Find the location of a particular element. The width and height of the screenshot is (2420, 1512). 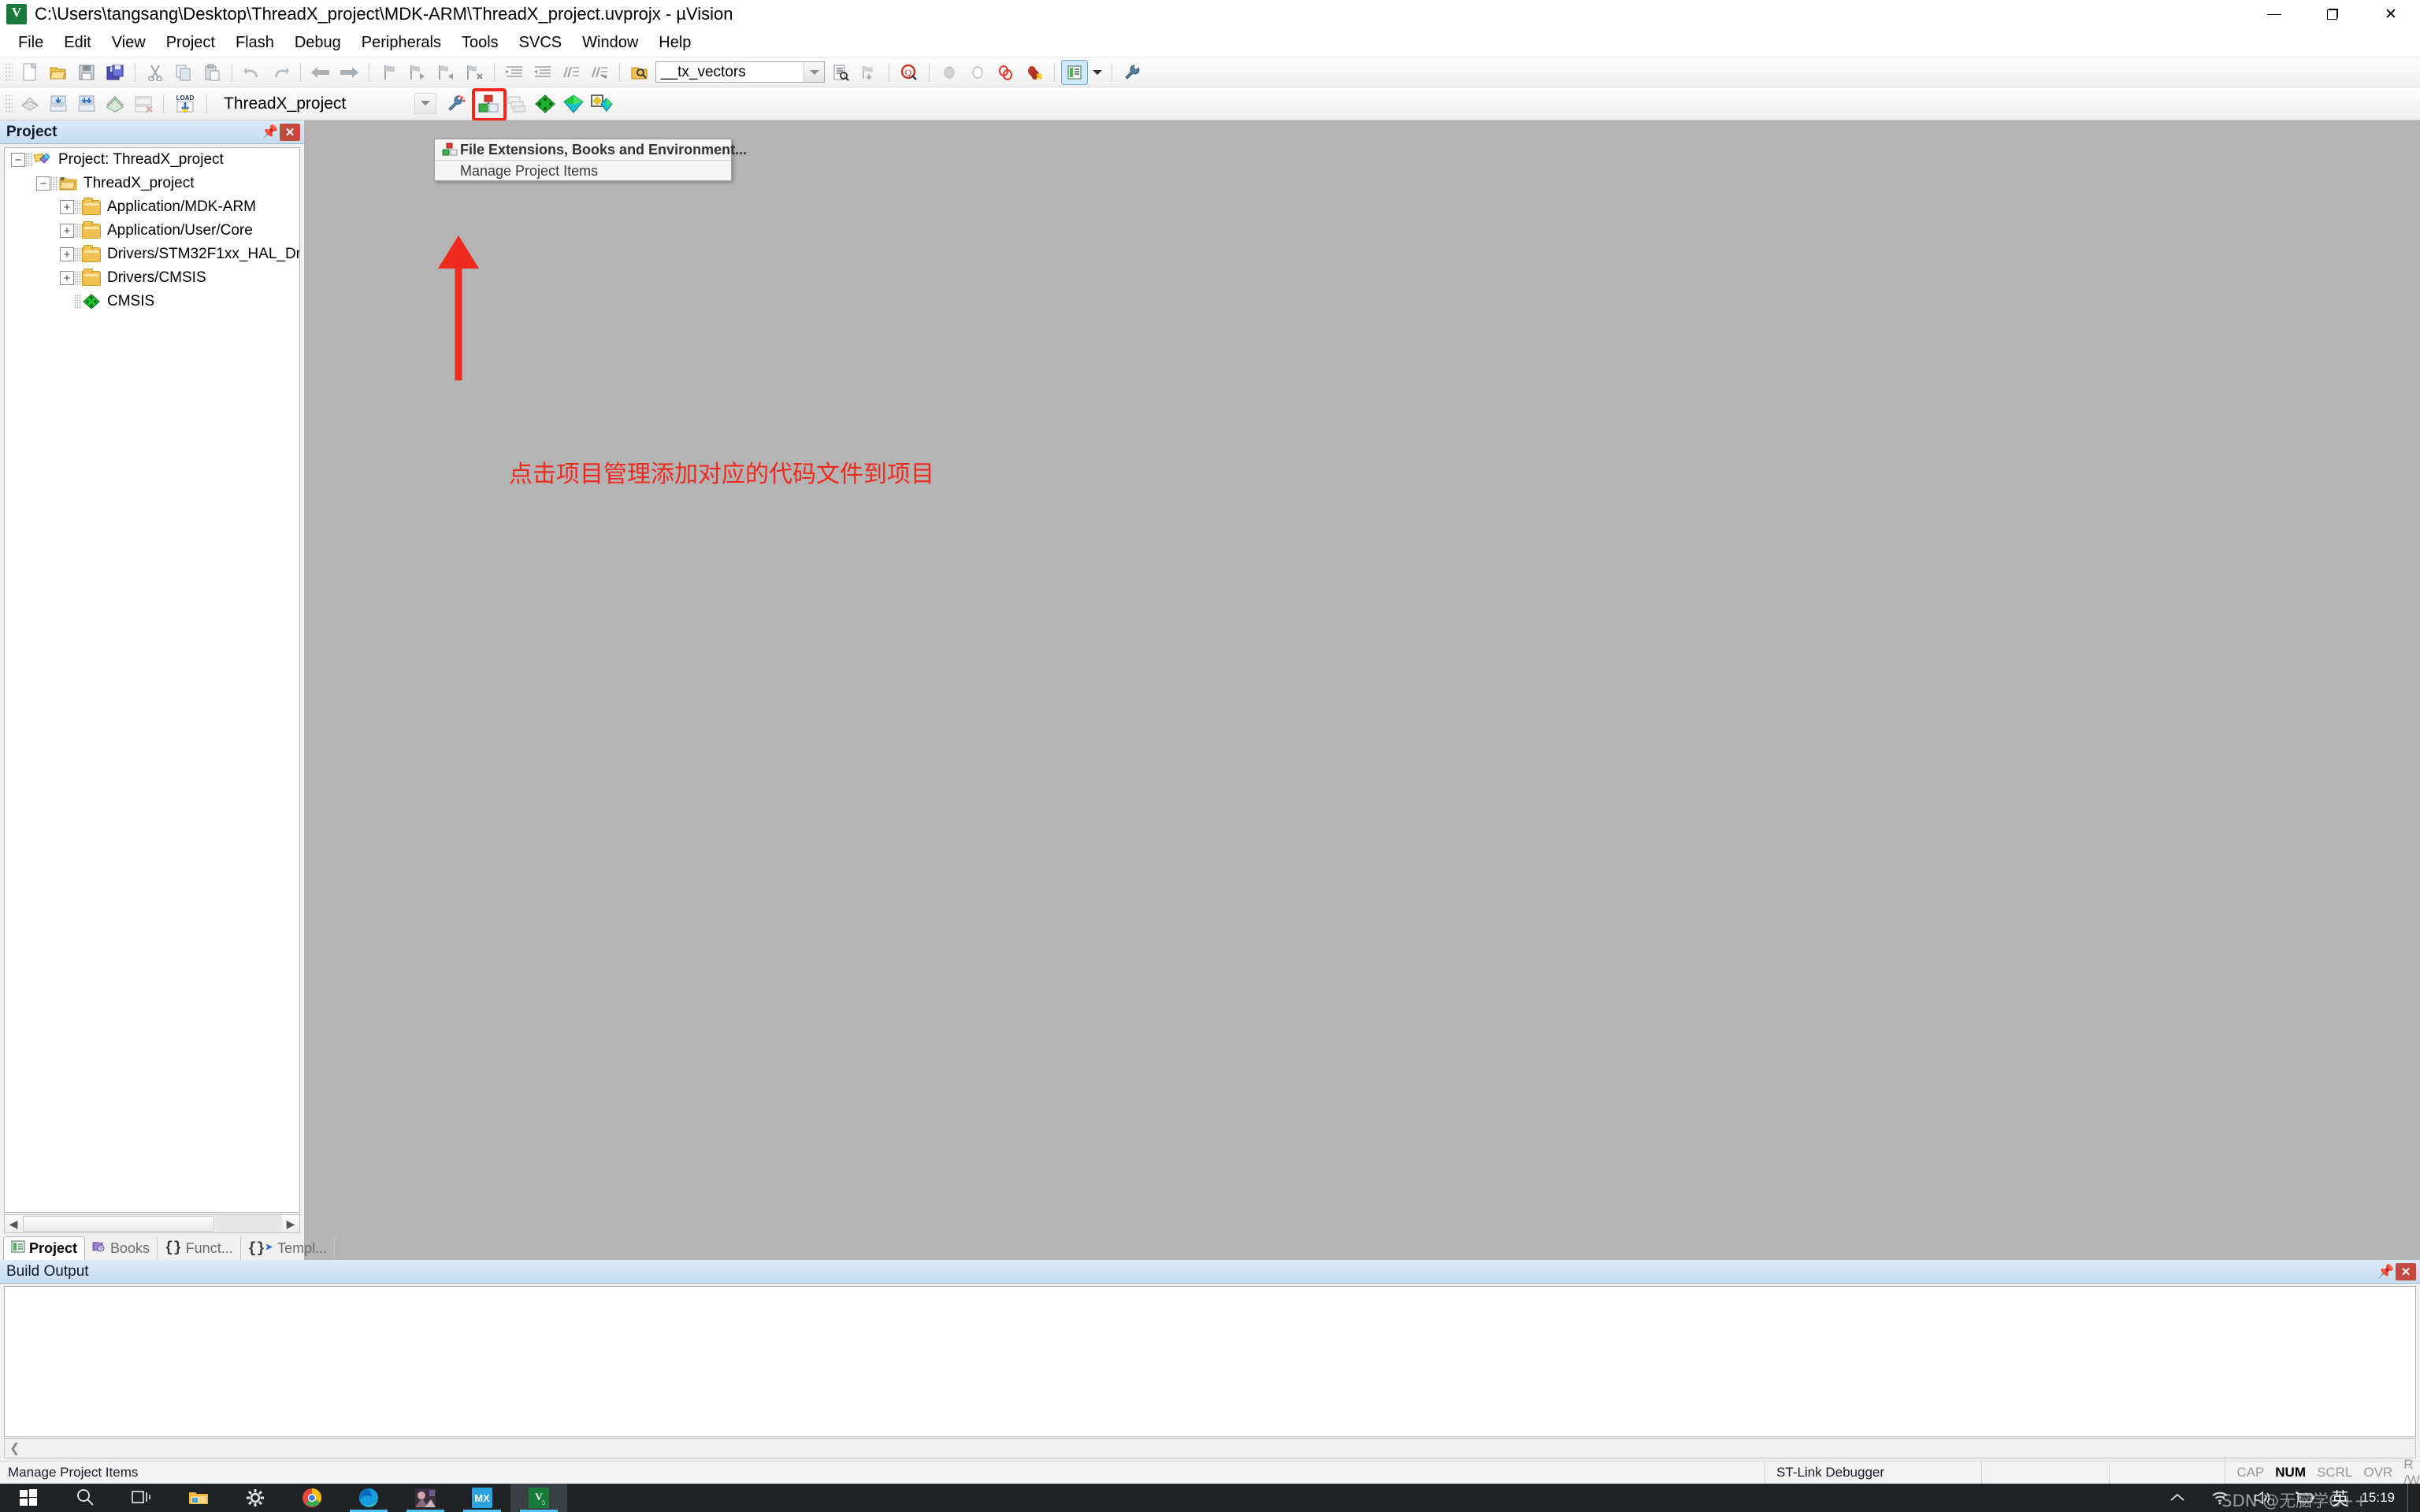

tree-item-drivers-hal: + Drivers/STM32F1xx_HAL_Driver is located at coordinates (152, 254).